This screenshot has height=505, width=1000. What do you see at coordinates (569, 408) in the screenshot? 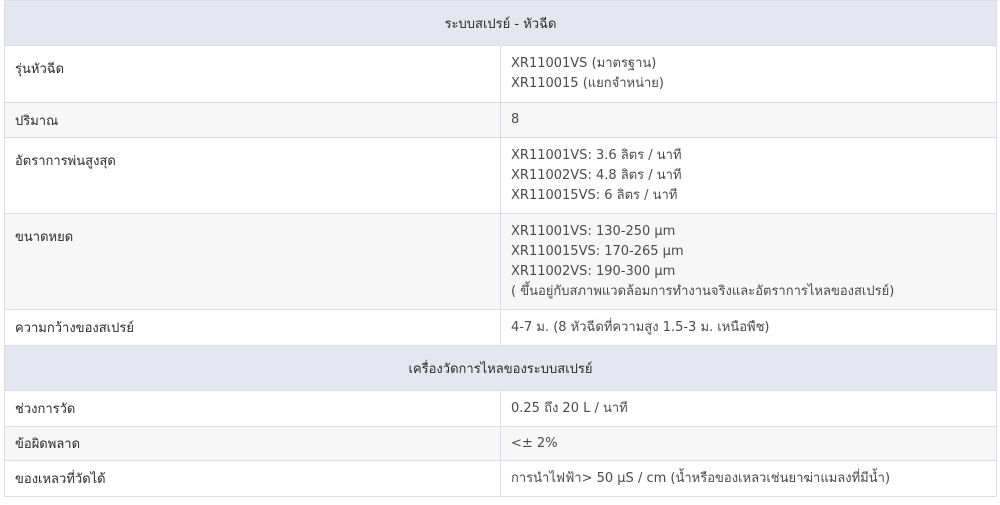
I see `value-line: 0.25 ถึง 20 L / นาที` at bounding box center [569, 408].